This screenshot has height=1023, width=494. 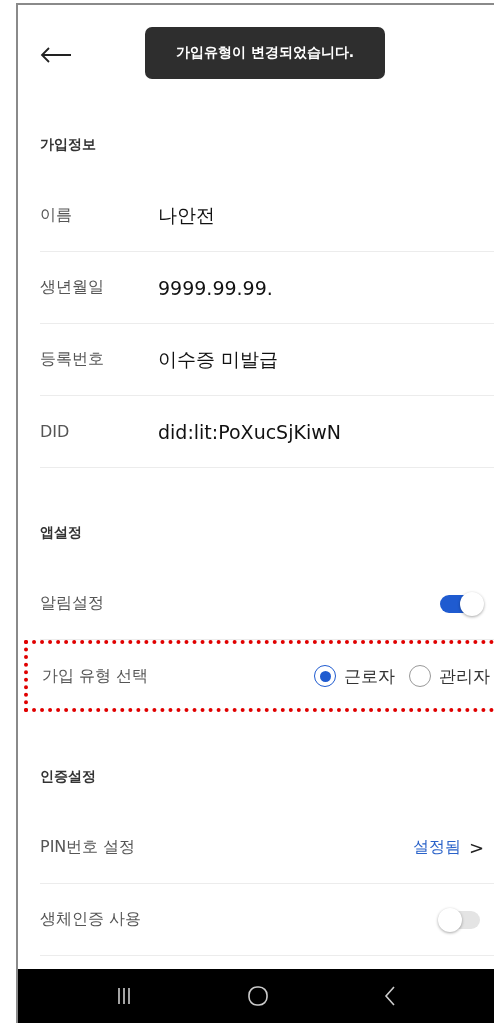 What do you see at coordinates (186, 215) in the screenshot?
I see `field-value: 나안전` at bounding box center [186, 215].